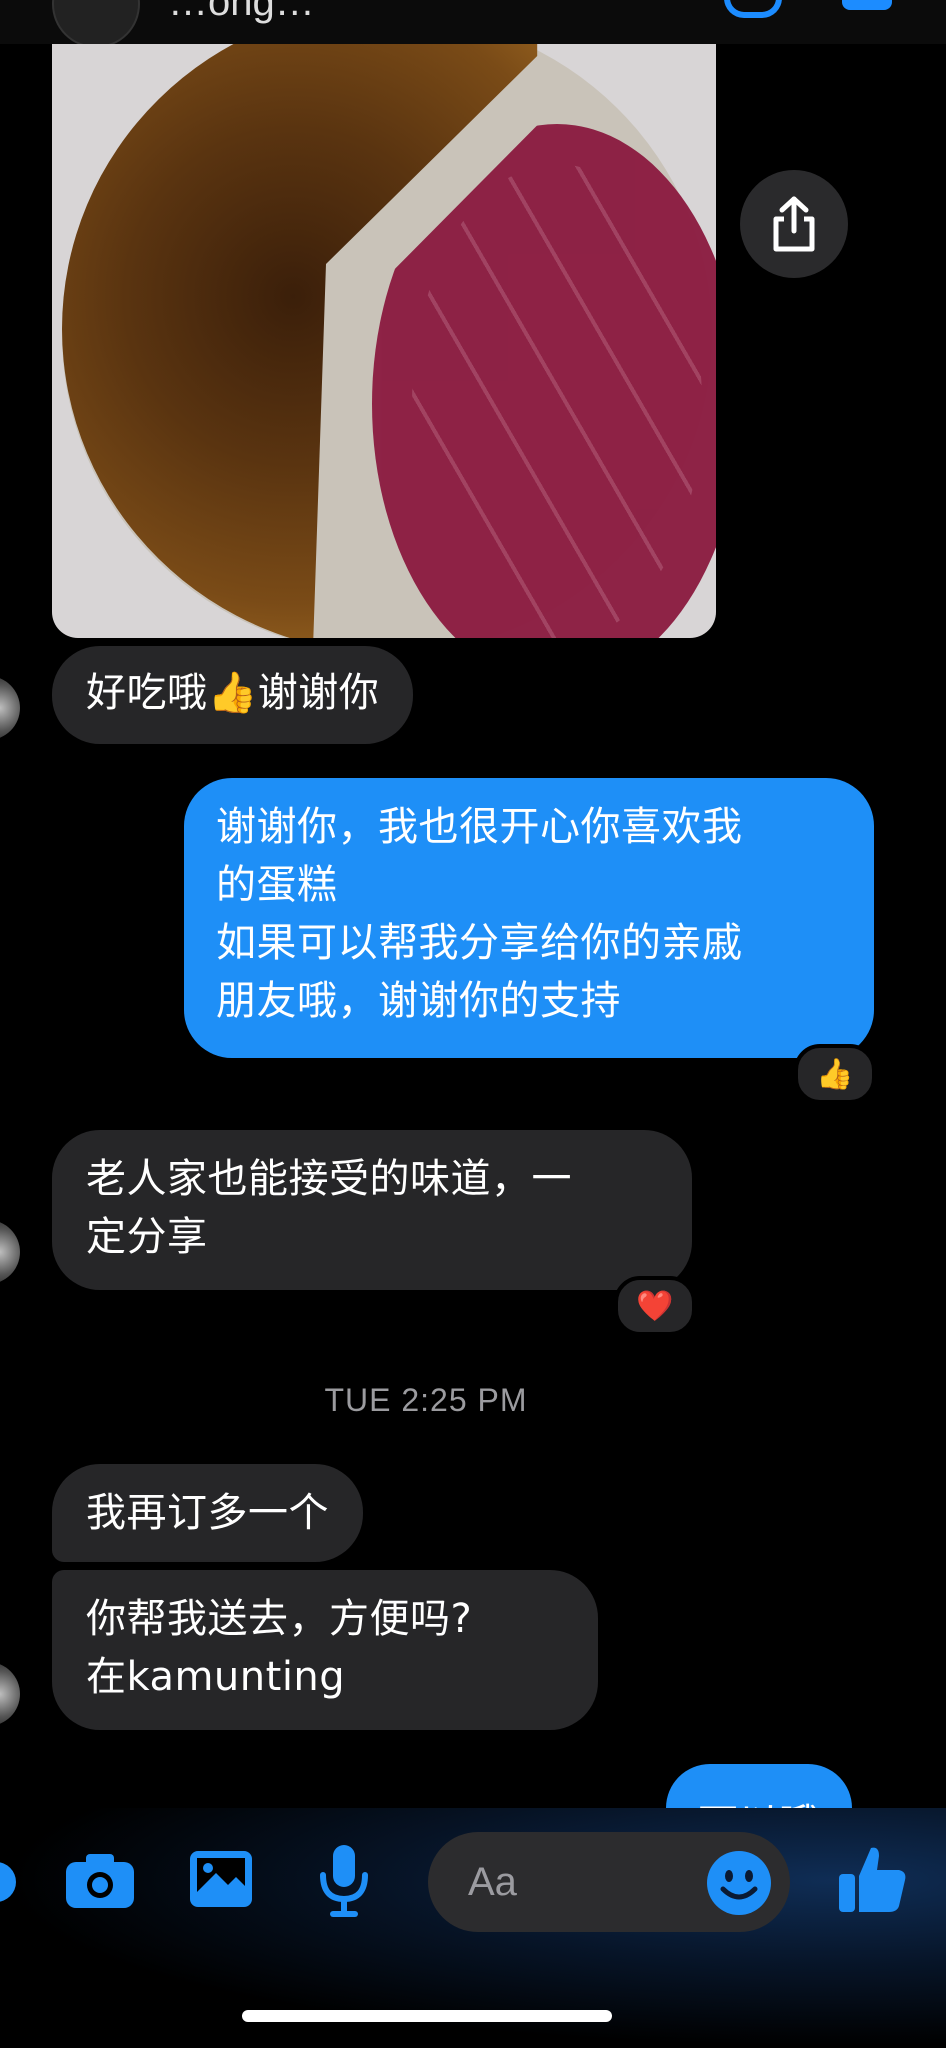  Describe the element at coordinates (739, 1883) in the screenshot. I see `emoji-icon` at that location.